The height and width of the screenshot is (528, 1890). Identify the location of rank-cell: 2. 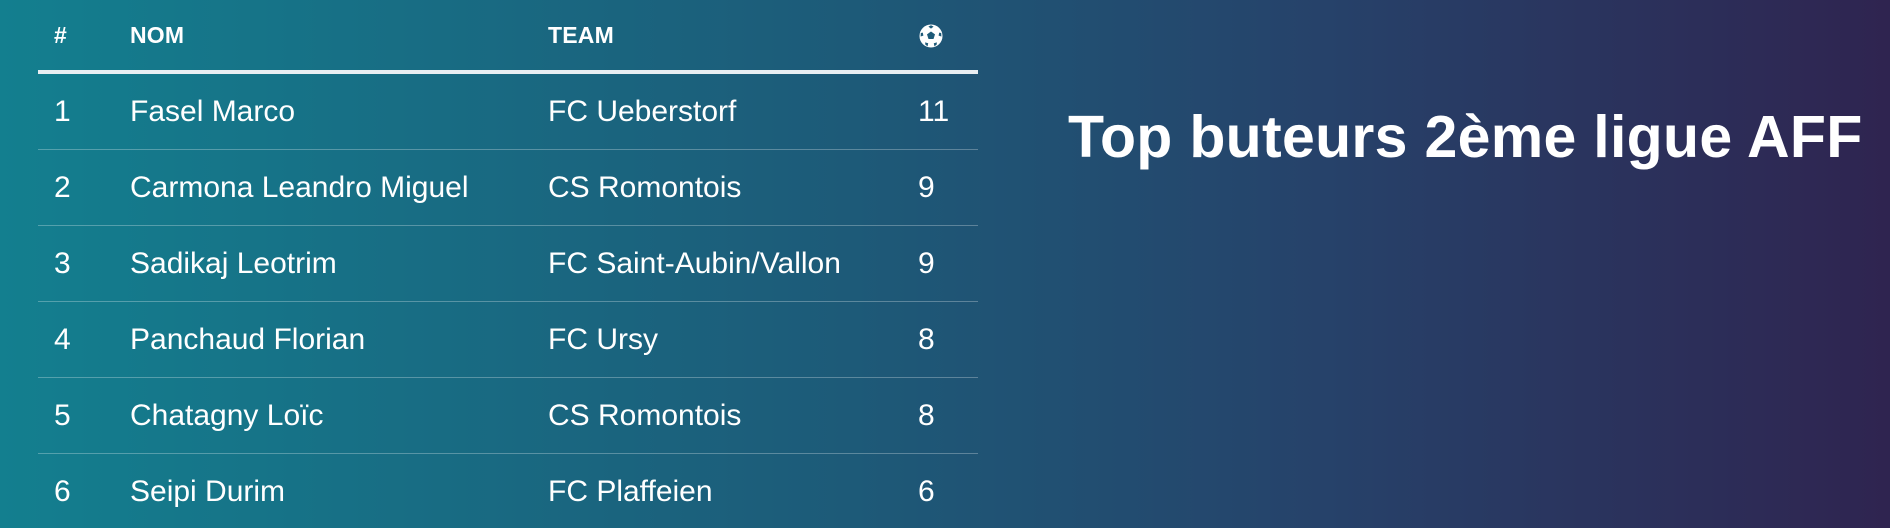
(62, 187).